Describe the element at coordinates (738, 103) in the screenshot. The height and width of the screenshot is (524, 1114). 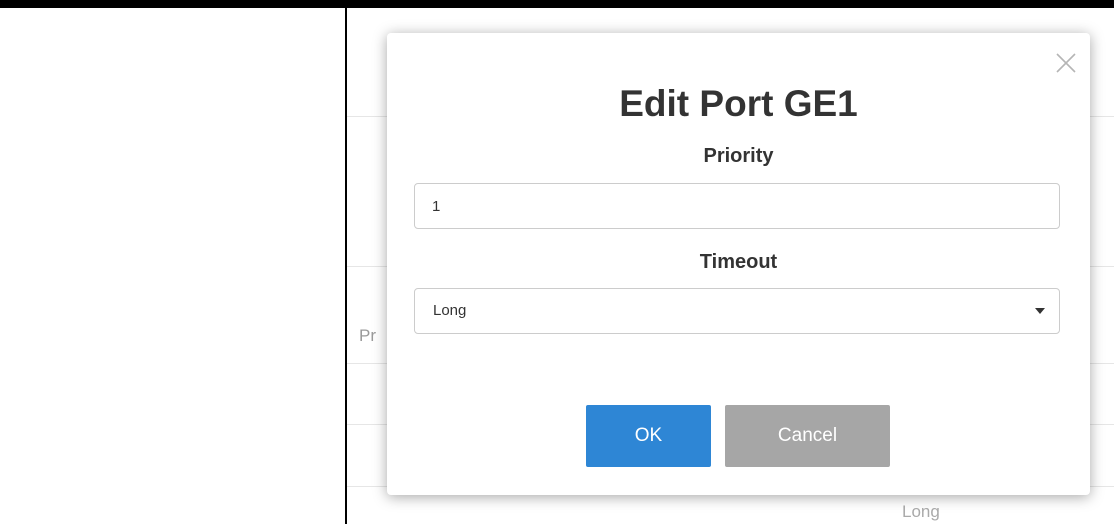
I see `dialog-title: Edit Port GE1` at that location.